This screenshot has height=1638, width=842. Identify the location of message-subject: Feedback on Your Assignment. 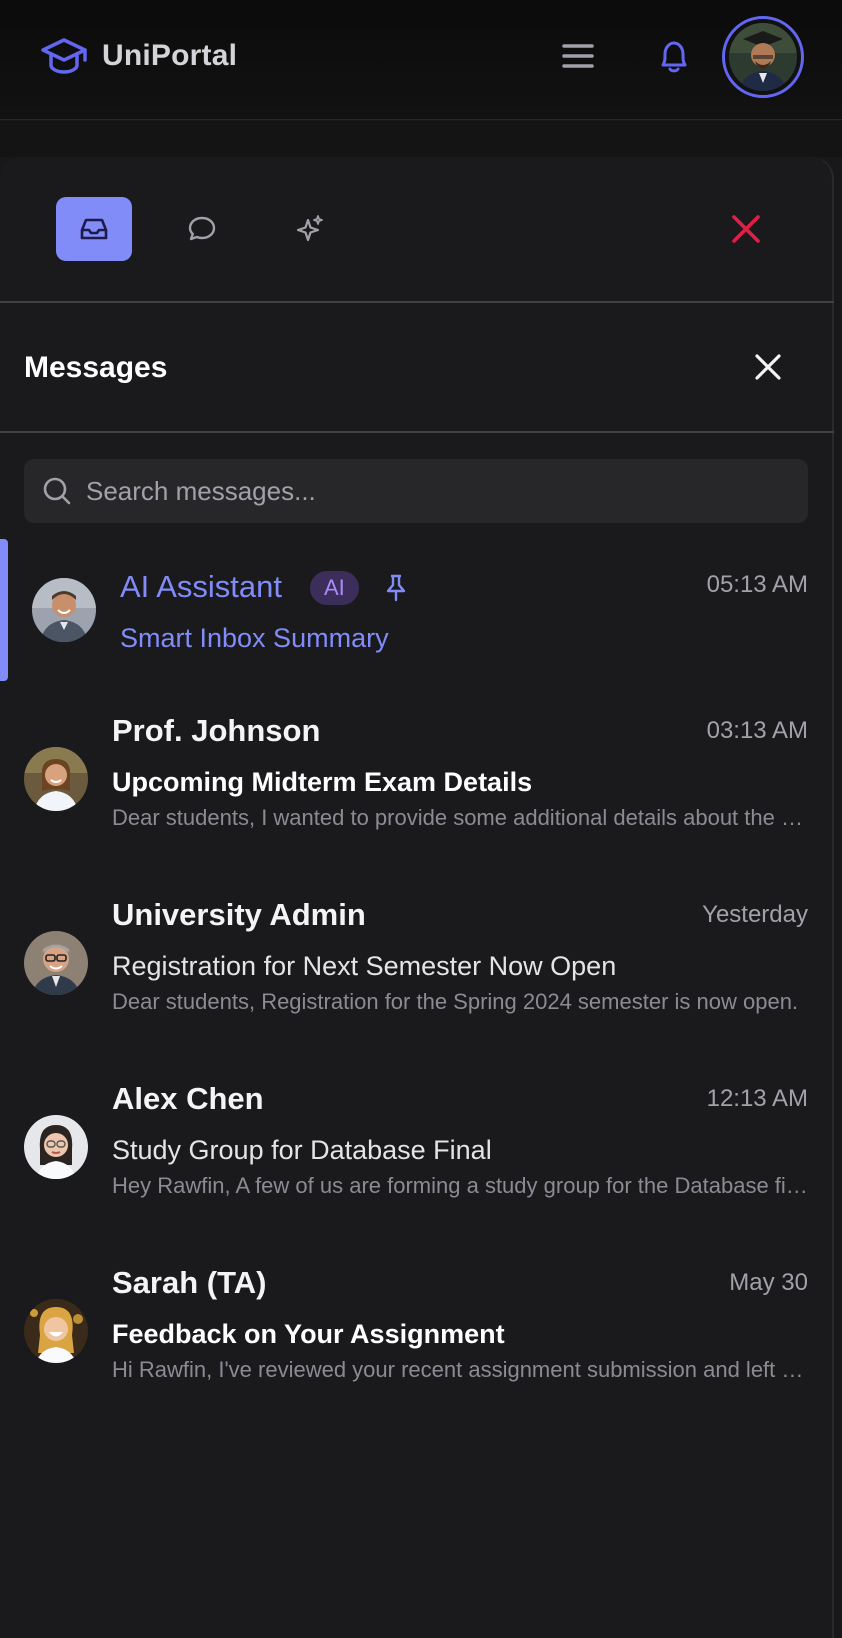
(308, 1334).